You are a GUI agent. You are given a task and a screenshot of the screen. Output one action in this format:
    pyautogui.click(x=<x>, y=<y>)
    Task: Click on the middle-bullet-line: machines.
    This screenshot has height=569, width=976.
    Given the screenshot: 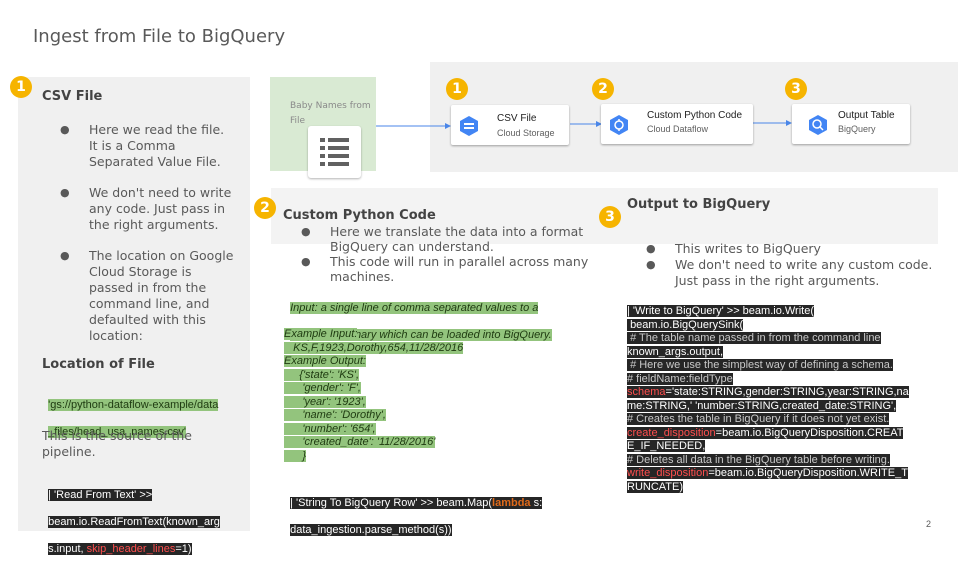 What is the action you would take?
    pyautogui.click(x=362, y=276)
    